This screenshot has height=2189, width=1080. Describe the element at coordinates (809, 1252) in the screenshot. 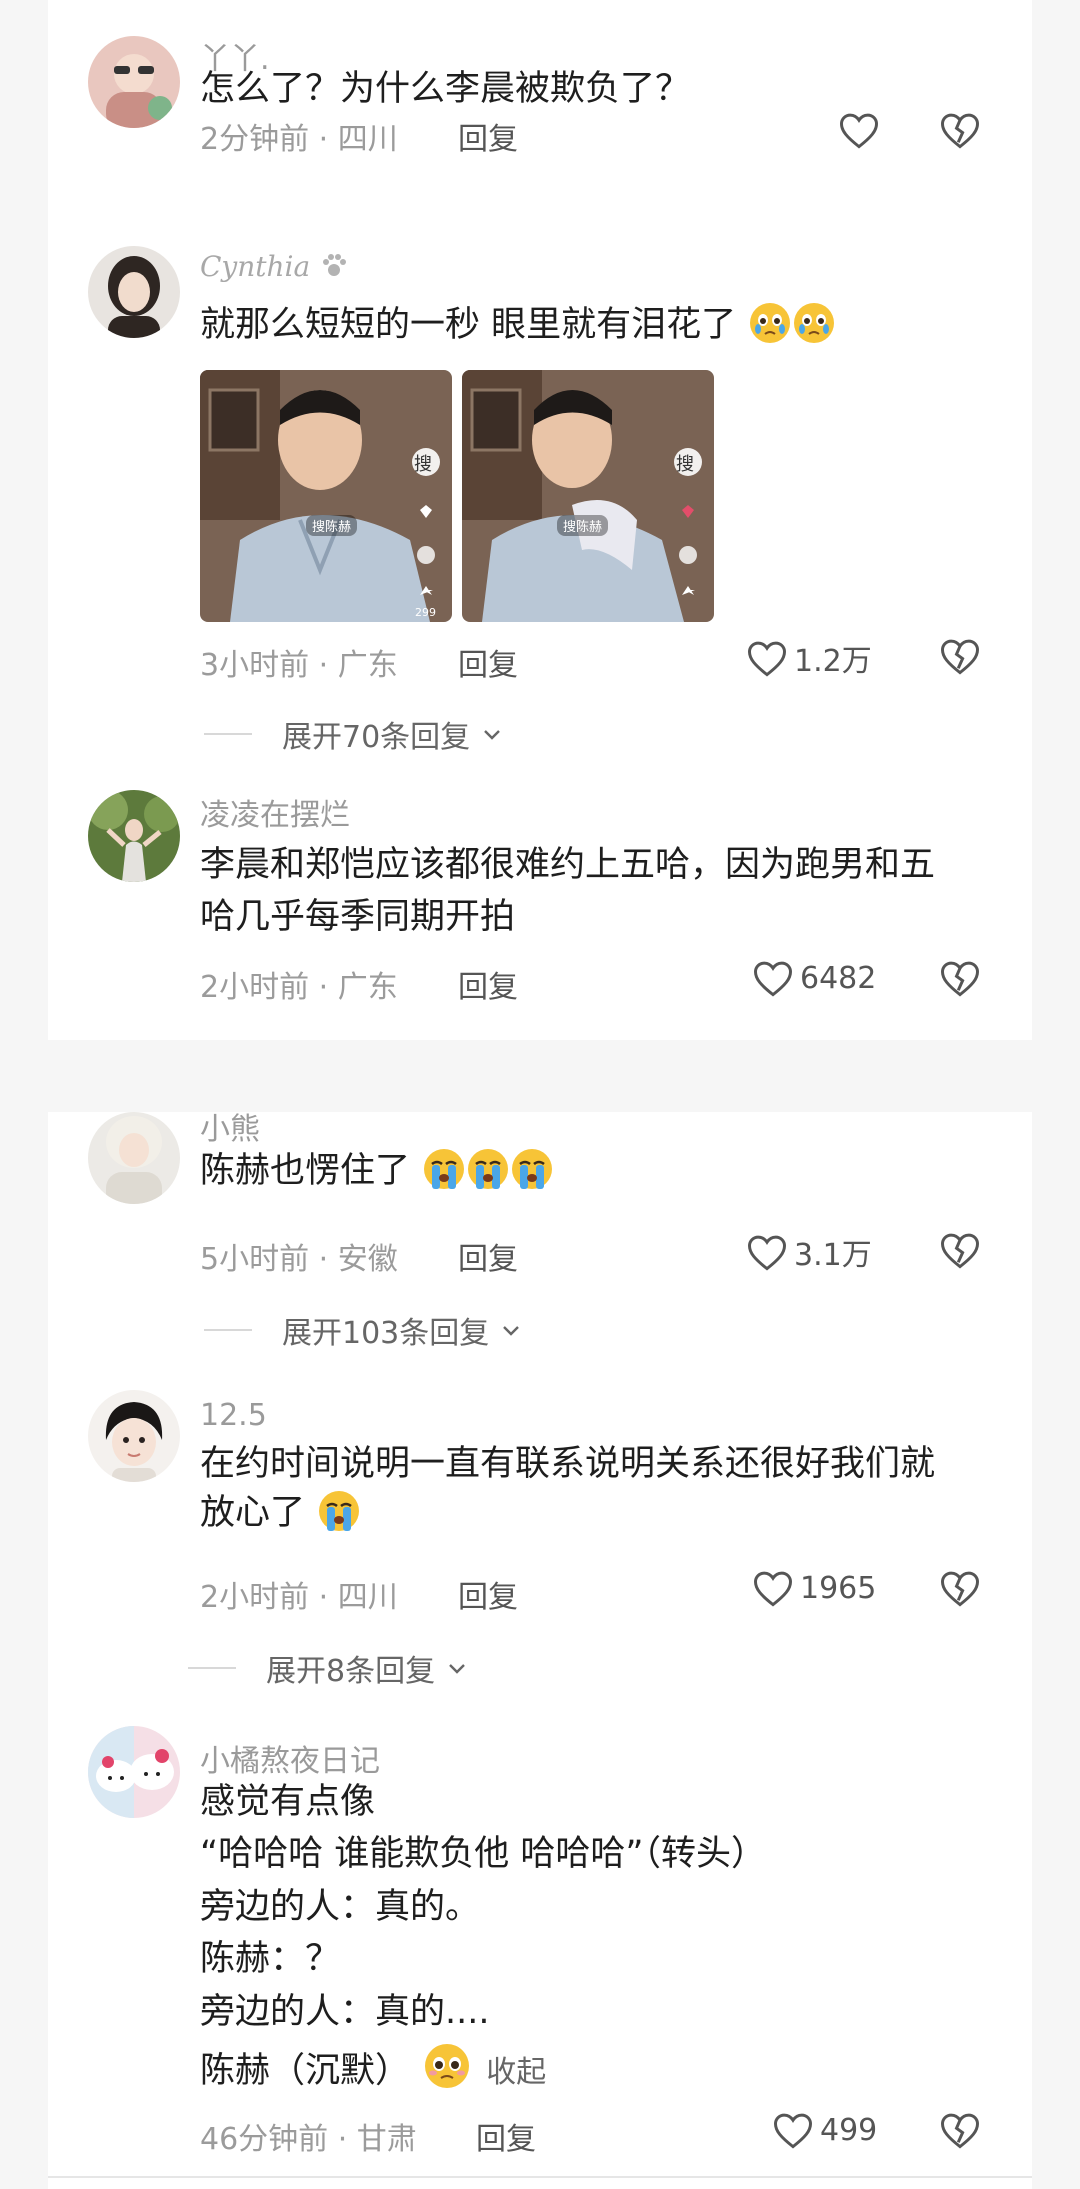

I see `like-button: 3.1万` at that location.